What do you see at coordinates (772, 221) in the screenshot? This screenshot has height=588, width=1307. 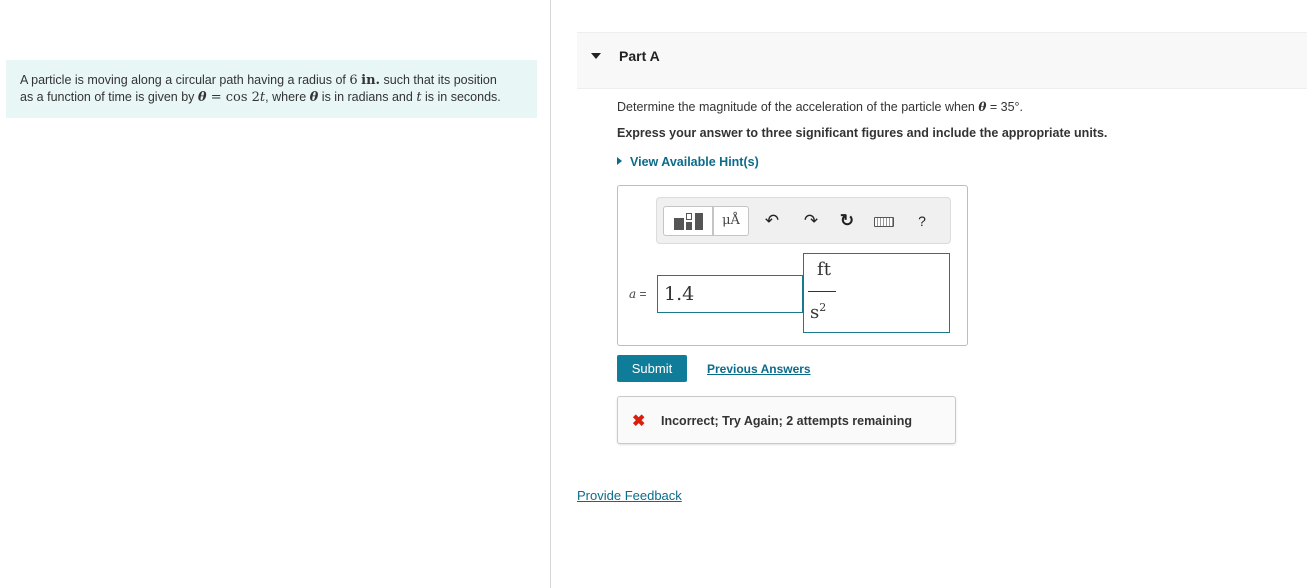 I see `undo-icon: ↶` at bounding box center [772, 221].